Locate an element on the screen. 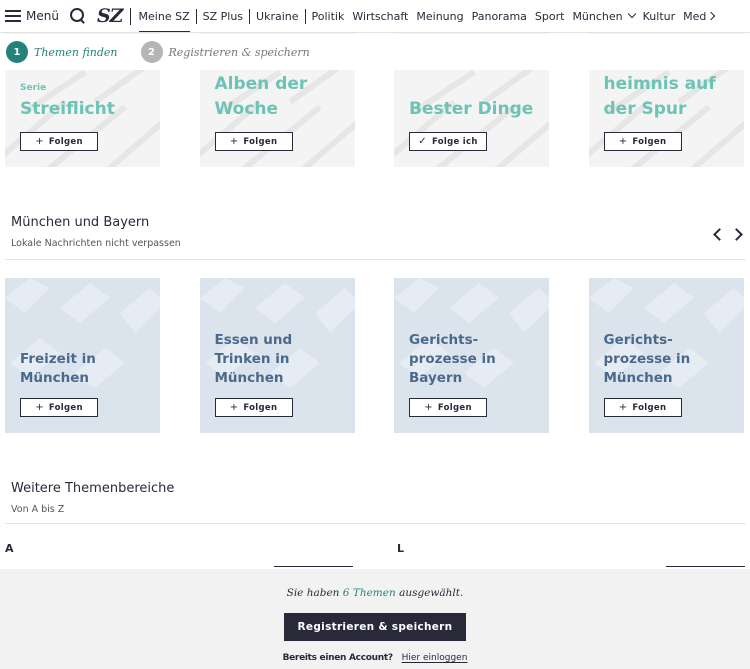  nav-item-muenchen-label: München is located at coordinates (597, 16).